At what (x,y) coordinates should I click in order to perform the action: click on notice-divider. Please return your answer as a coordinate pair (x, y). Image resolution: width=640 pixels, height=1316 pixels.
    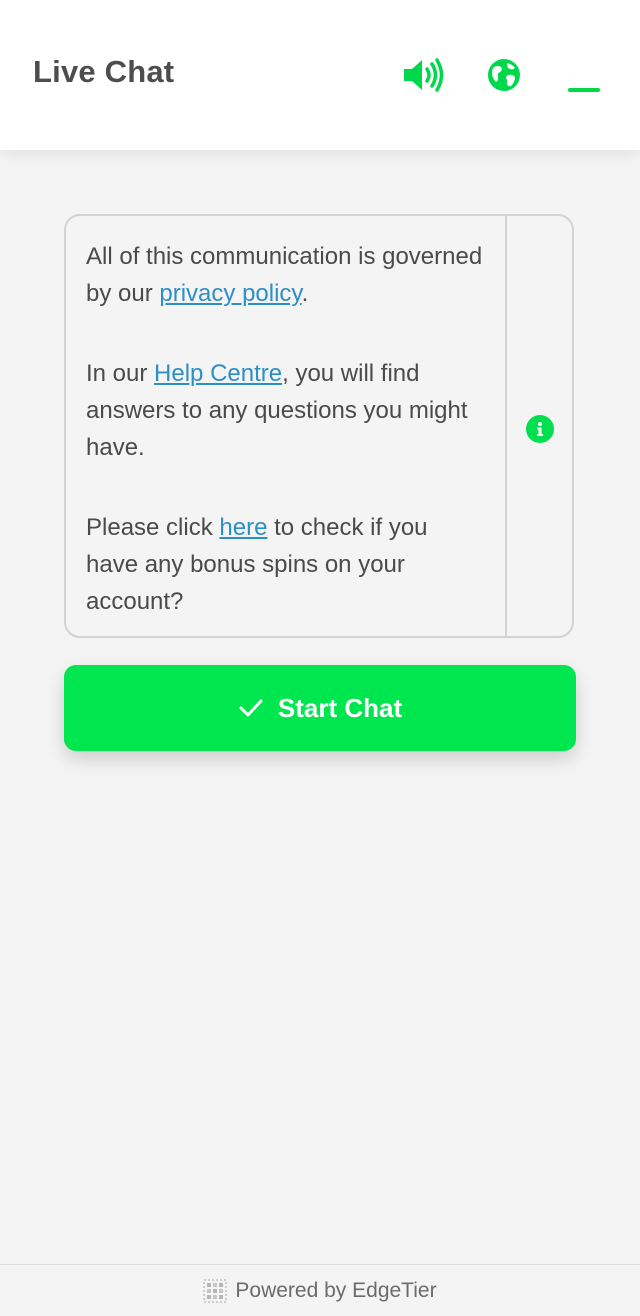
    Looking at the image, I should click on (506, 426).